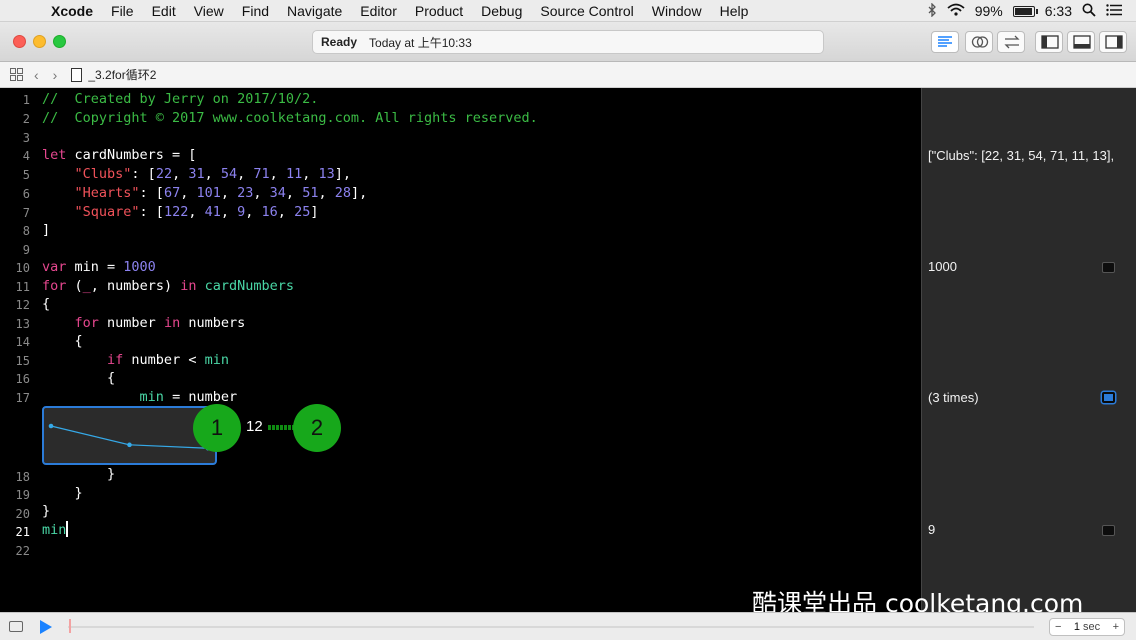  What do you see at coordinates (54, 267) in the screenshot?
I see `keyword: var` at bounding box center [54, 267].